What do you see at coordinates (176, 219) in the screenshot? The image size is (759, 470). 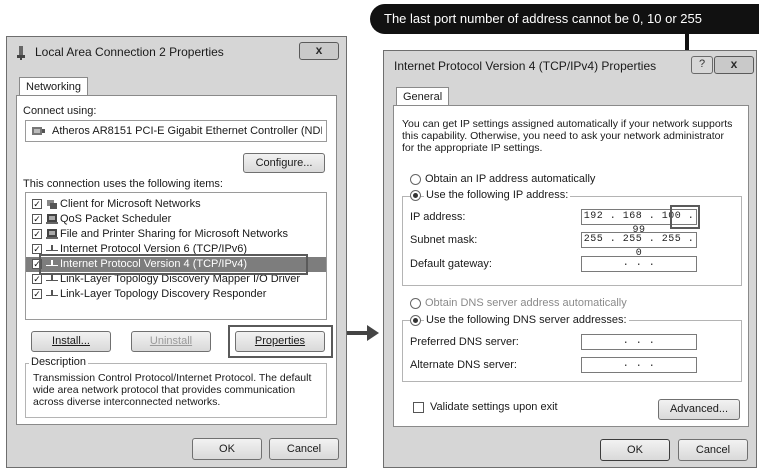 I see `list-item: ✓ QoS Packet Scheduler` at bounding box center [176, 219].